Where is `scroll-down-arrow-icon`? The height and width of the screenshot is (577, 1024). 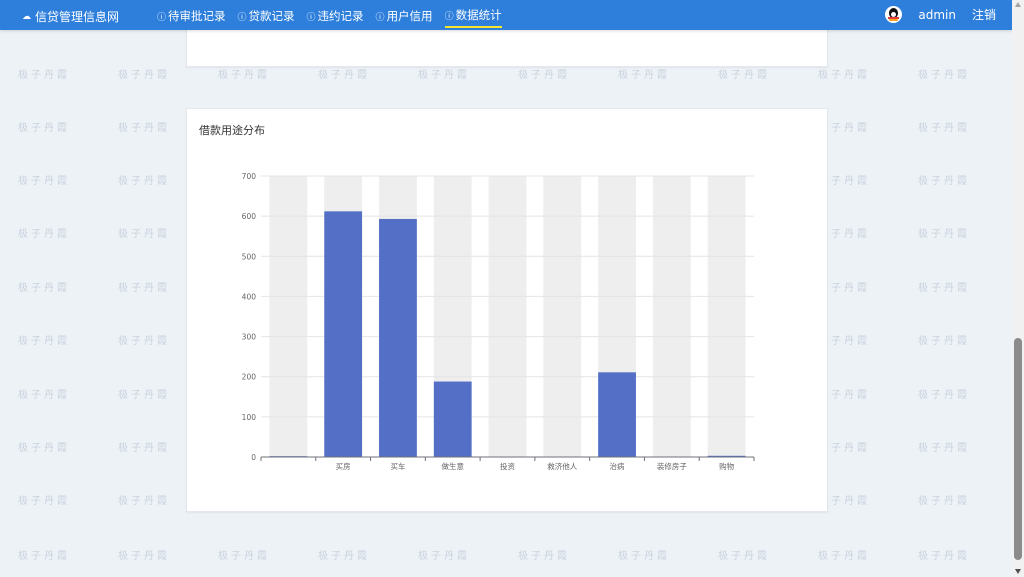 scroll-down-arrow-icon is located at coordinates (1018, 571).